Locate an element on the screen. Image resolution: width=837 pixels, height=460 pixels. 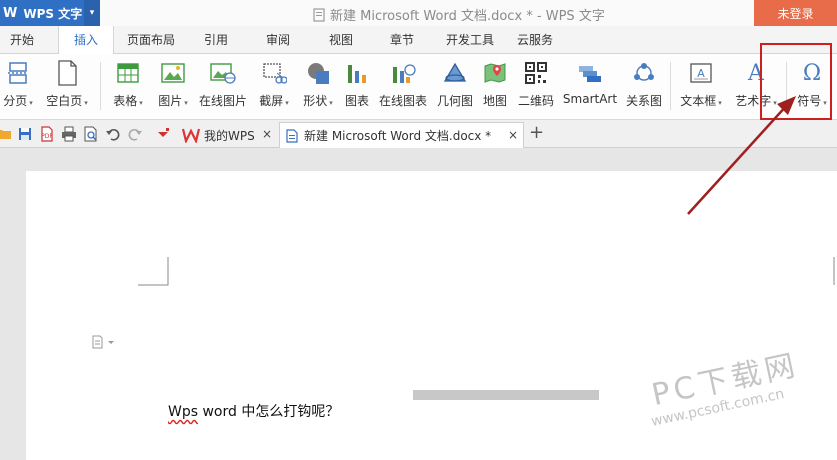
picture-button: 图片 ▾ is located at coordinates (173, 88).